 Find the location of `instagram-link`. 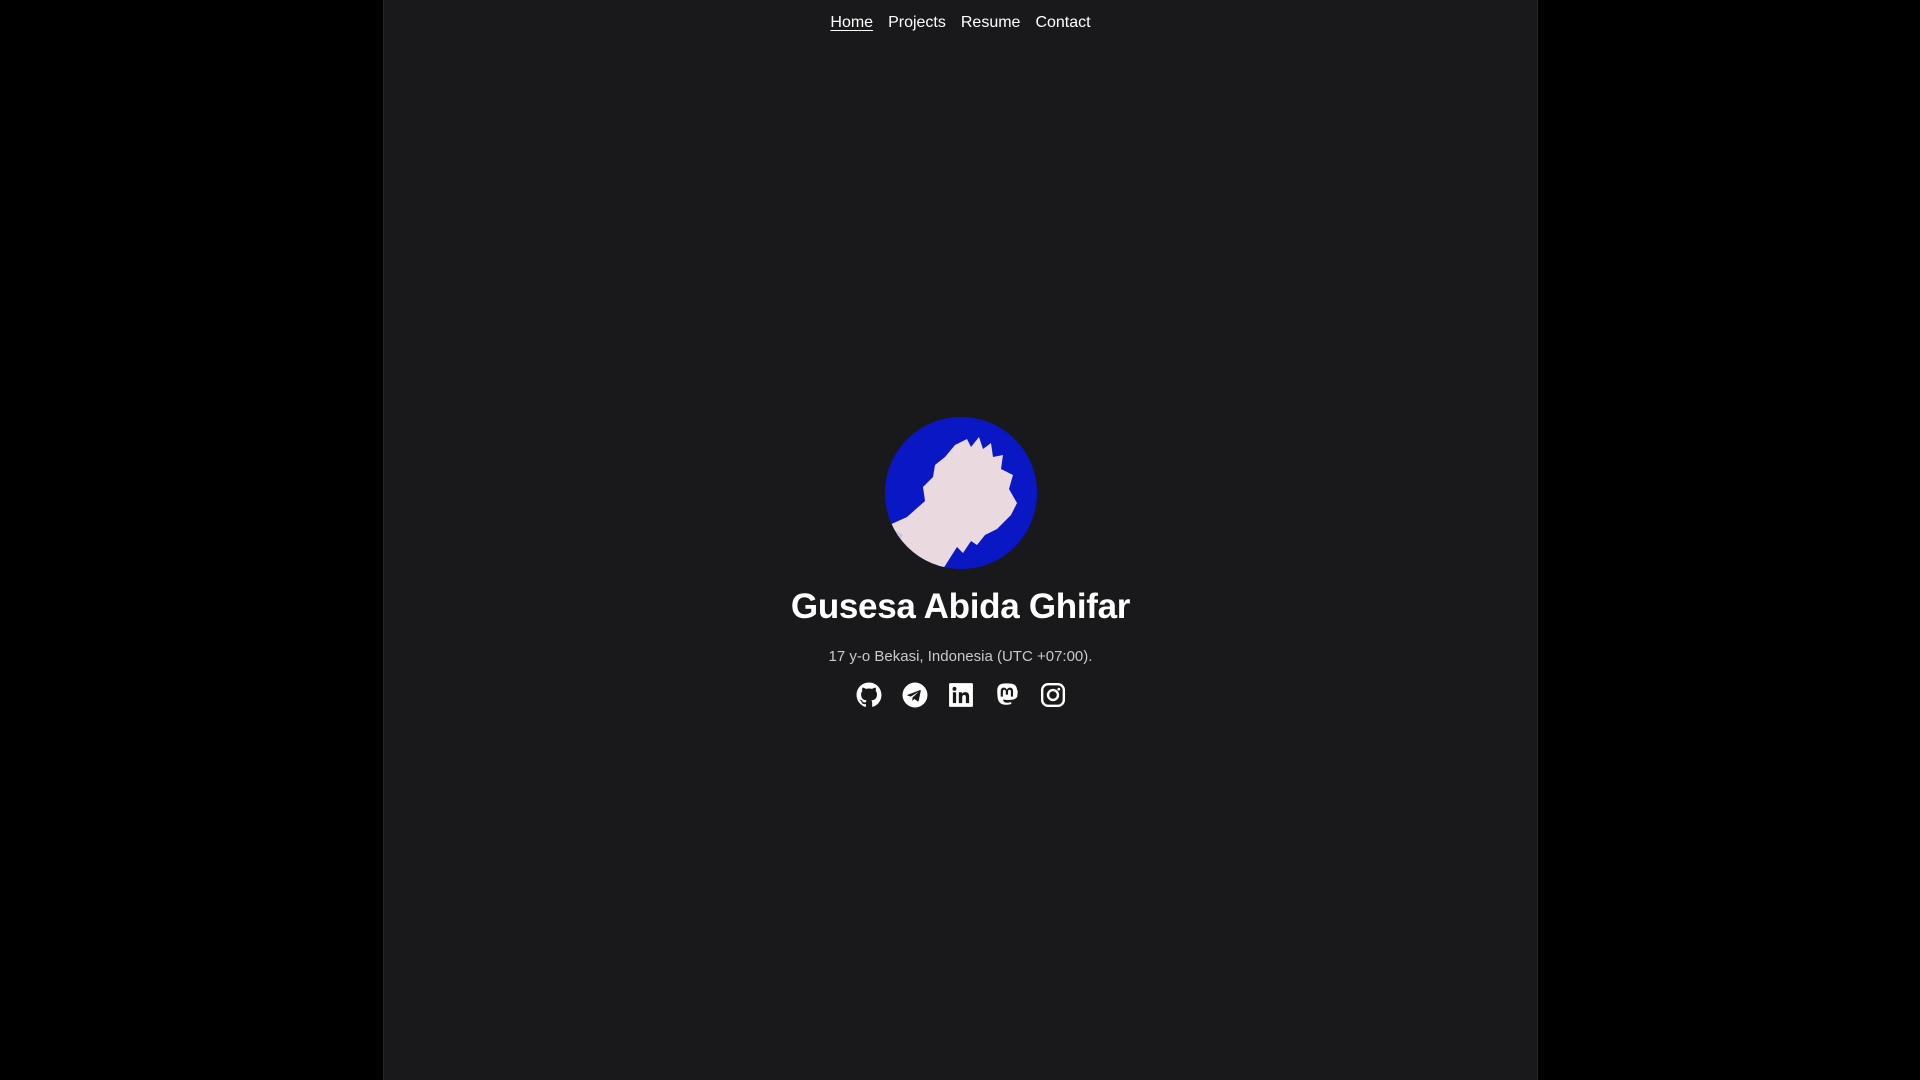

instagram-link is located at coordinates (1053, 695).